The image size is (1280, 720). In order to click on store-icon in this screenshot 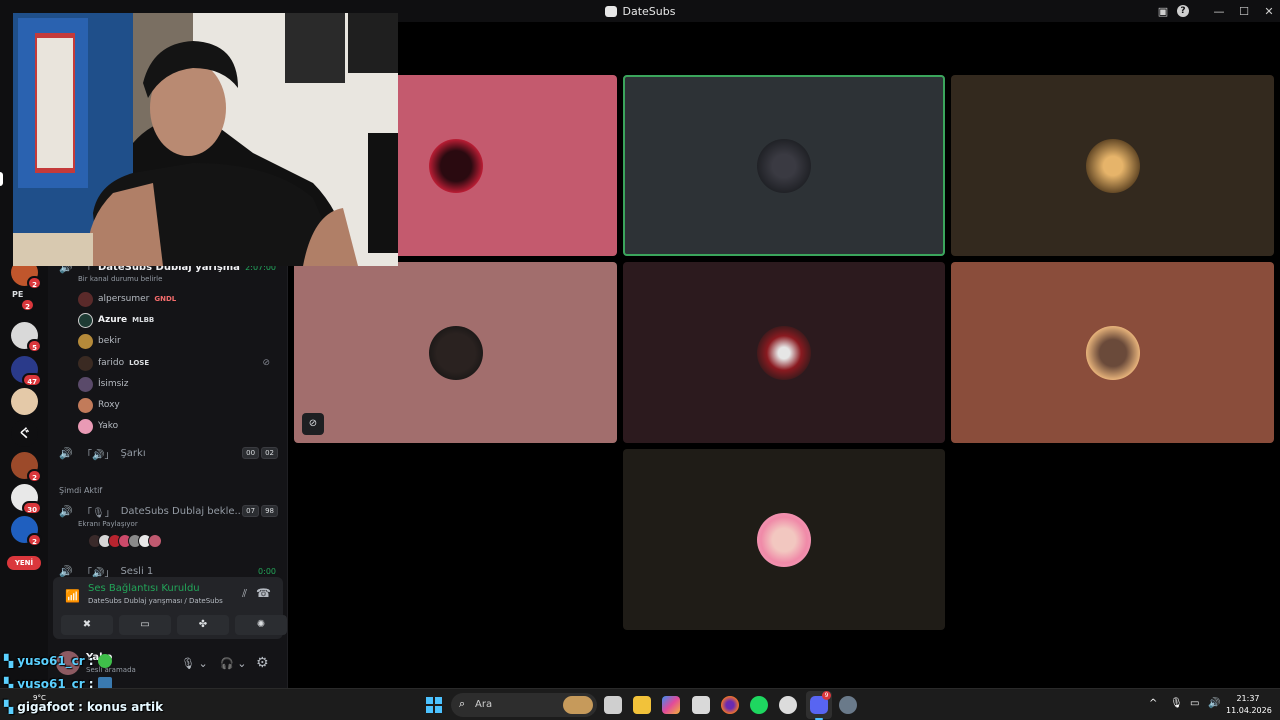, I will do `click(701, 705)`.